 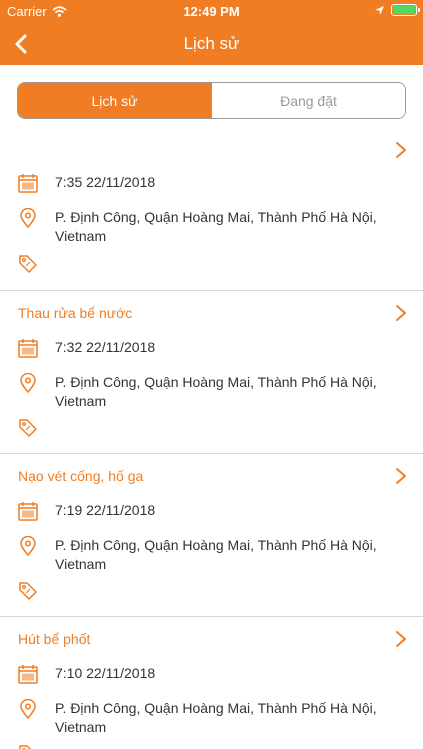 What do you see at coordinates (105, 510) in the screenshot?
I see `item-datetime: 7:19 22/11/2018` at bounding box center [105, 510].